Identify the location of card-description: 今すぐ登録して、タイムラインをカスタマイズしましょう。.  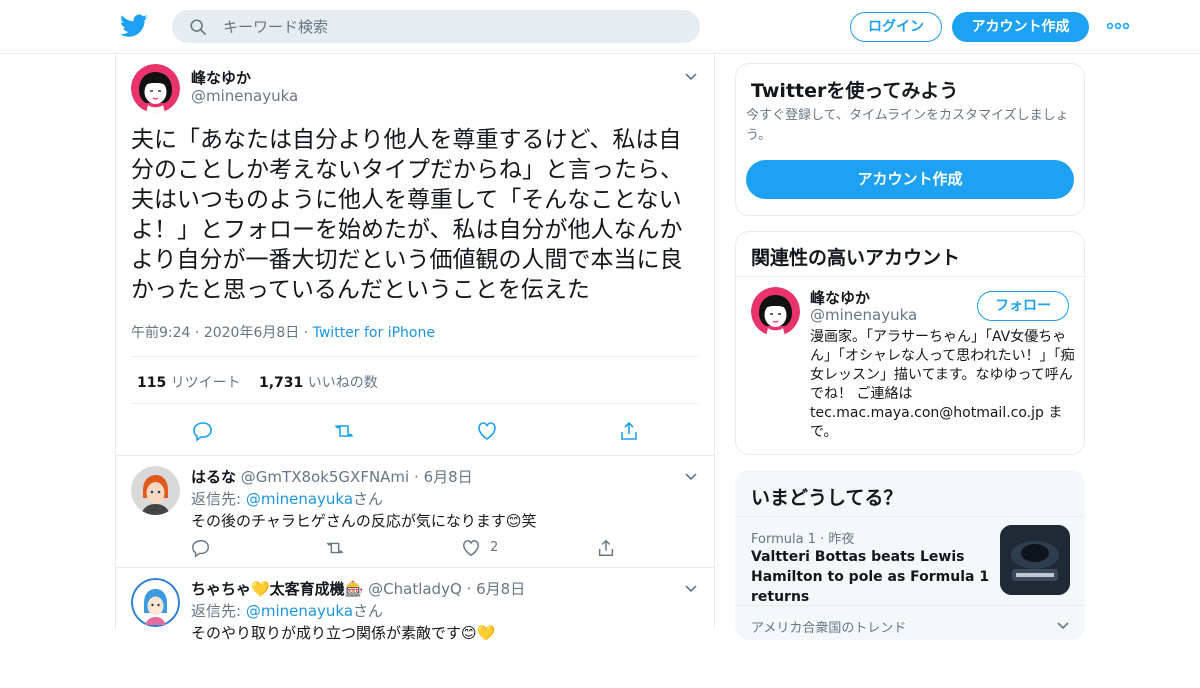
(907, 125).